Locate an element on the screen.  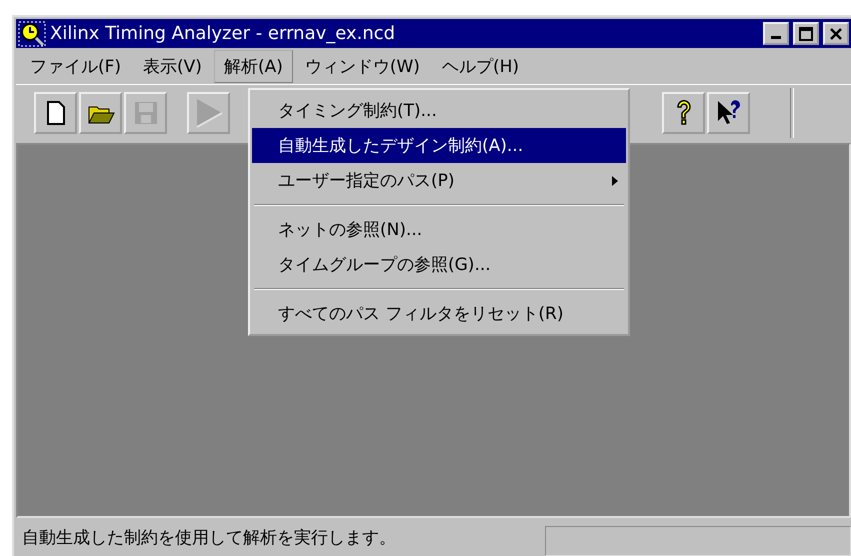
new-file-icon is located at coordinates (56, 113).